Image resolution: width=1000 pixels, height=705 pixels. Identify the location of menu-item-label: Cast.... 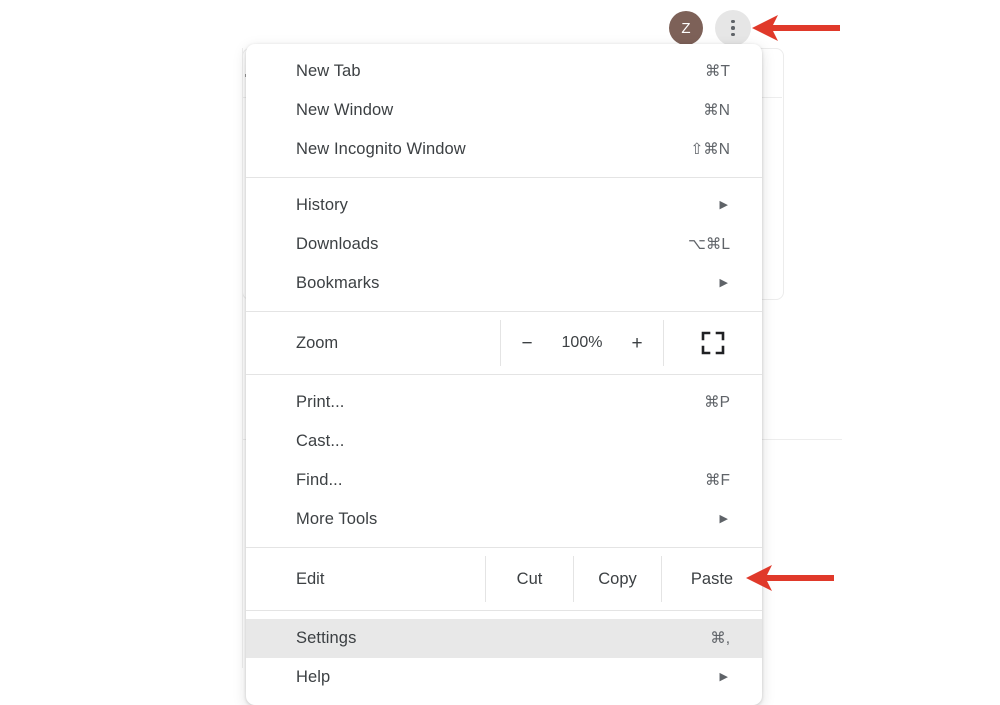
(320, 441).